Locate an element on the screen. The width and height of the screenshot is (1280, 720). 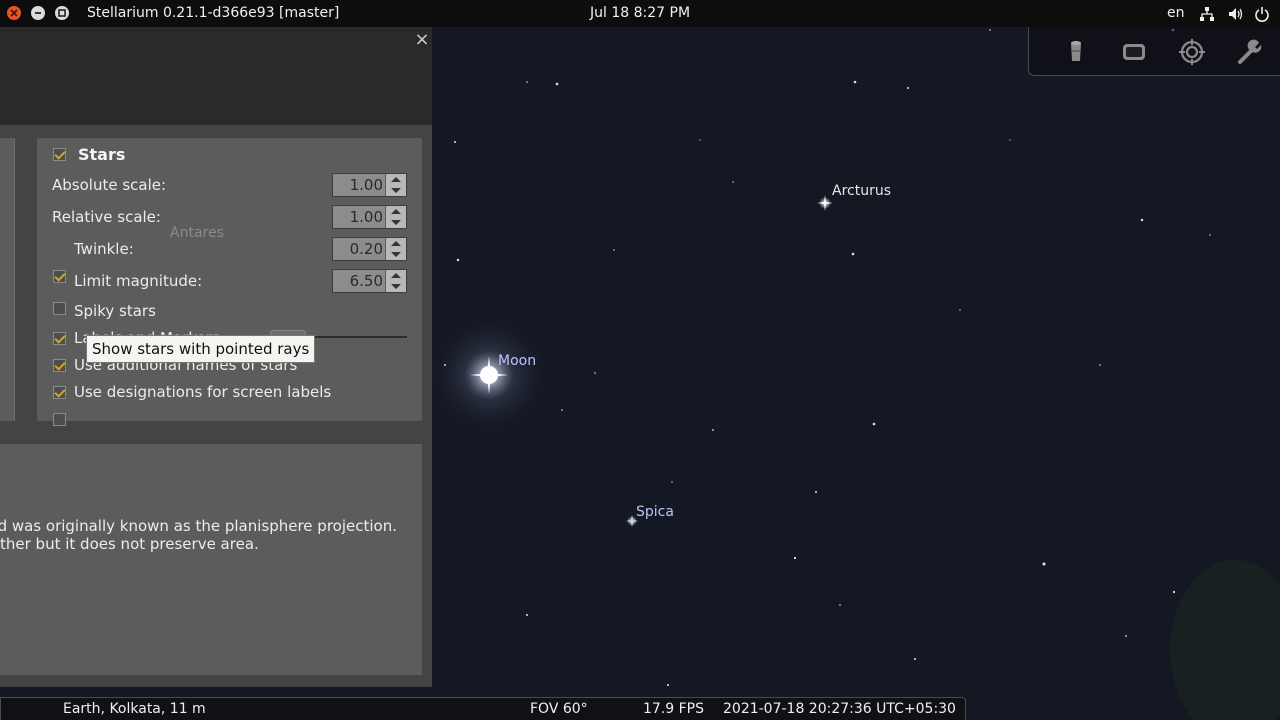
volume-icon is located at coordinates (1236, 14).